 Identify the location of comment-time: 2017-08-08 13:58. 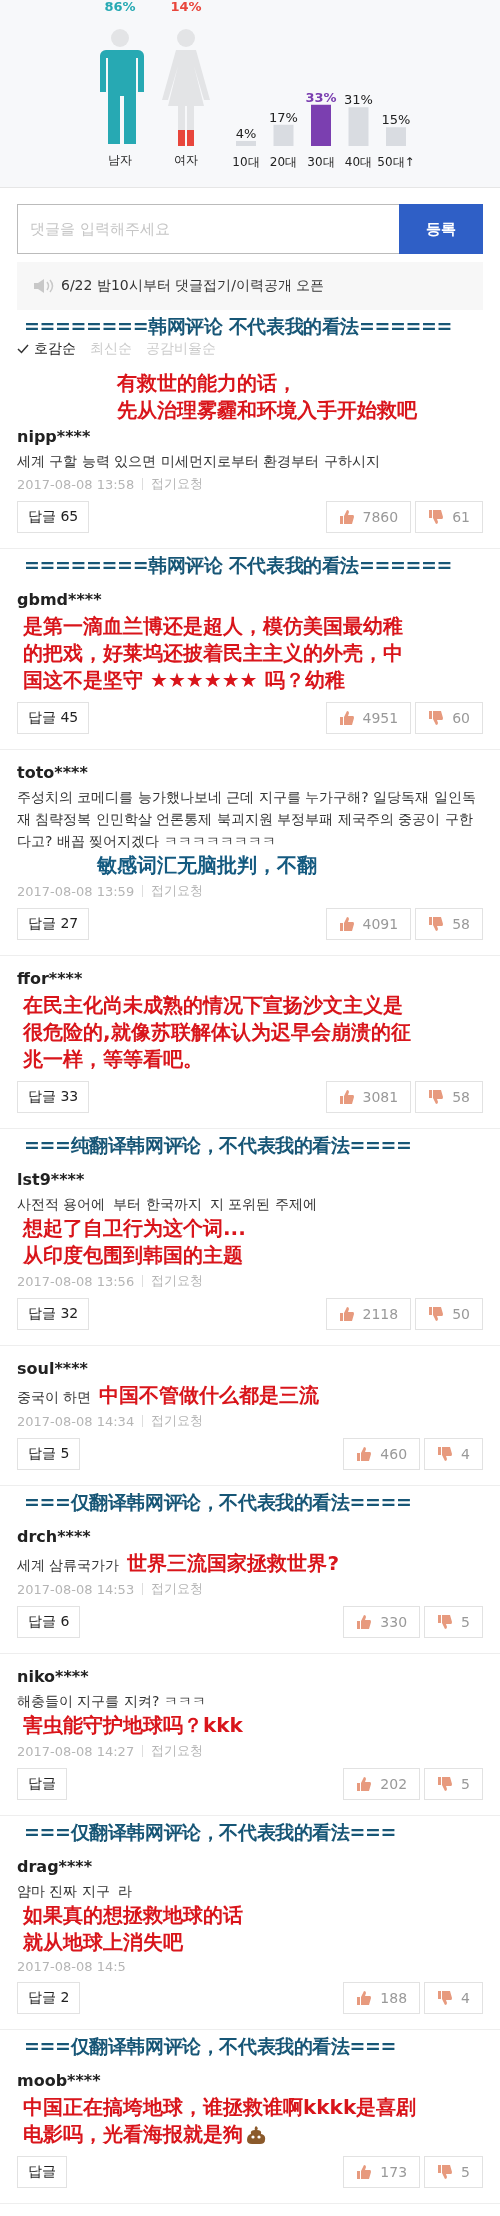
(76, 484).